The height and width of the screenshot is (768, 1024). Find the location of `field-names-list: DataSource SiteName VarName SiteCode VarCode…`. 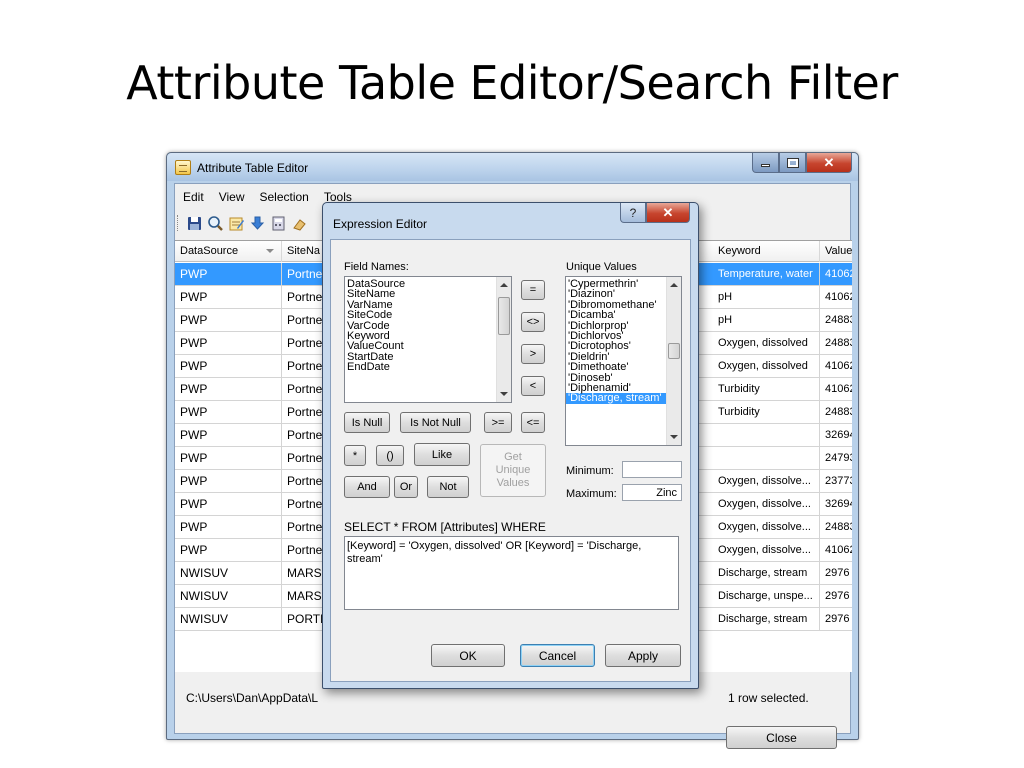

field-names-list: DataSource SiteName VarName SiteCode VarCode… is located at coordinates (428, 339).